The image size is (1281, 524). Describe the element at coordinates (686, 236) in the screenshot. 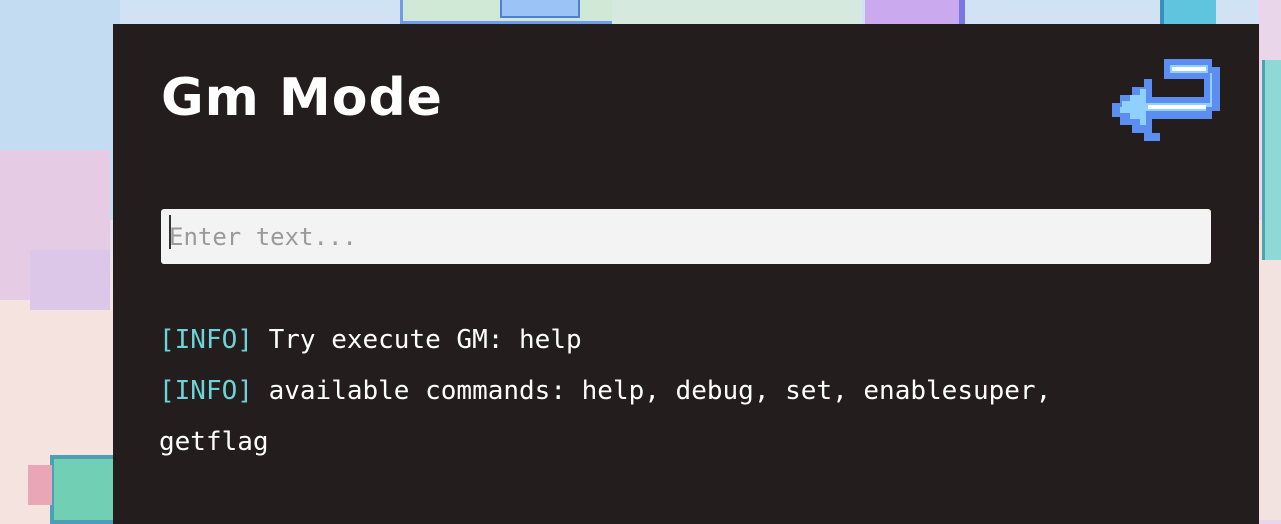

I see `command-input` at that location.